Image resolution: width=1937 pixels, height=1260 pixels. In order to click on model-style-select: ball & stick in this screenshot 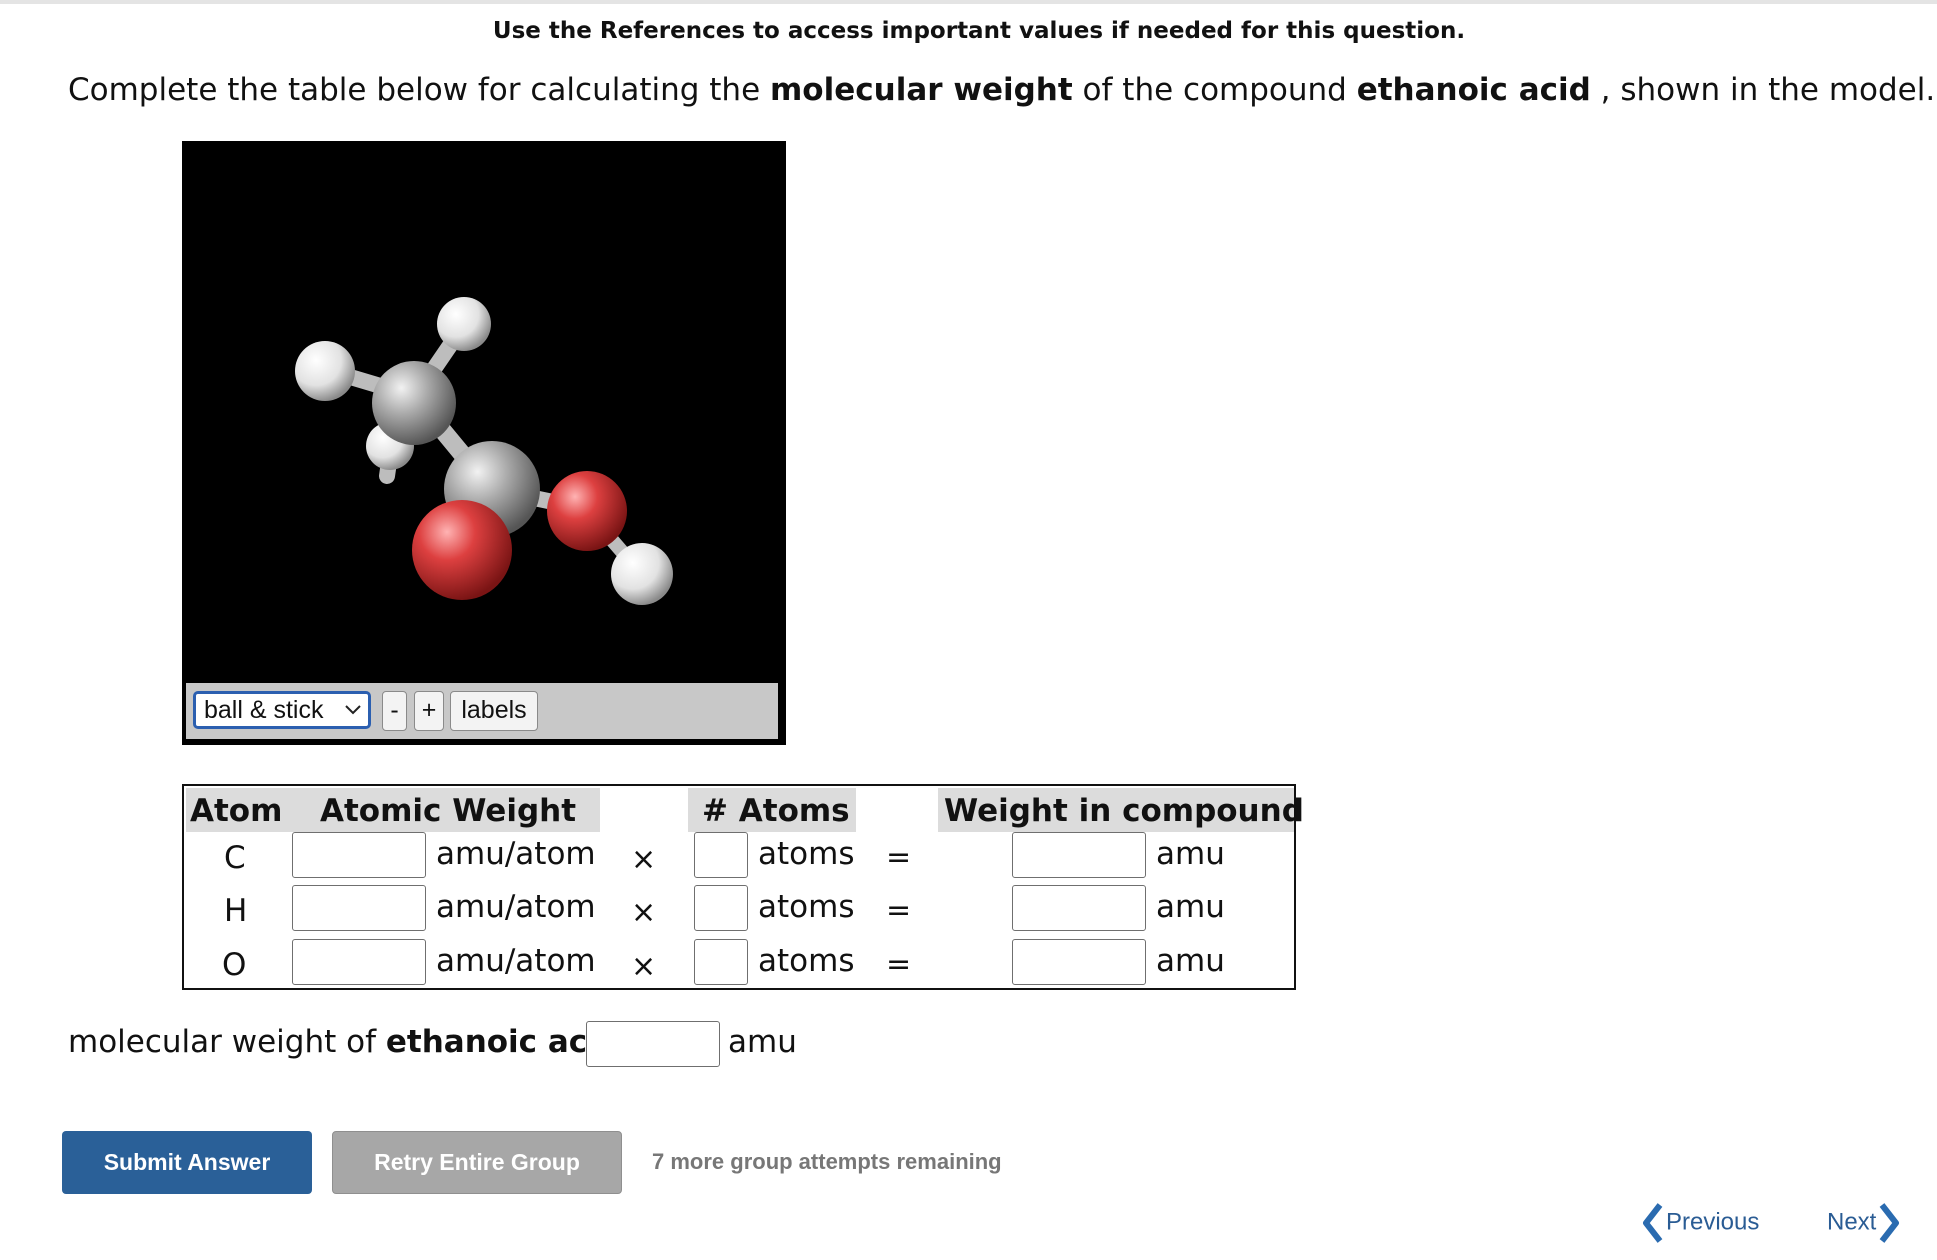, I will do `click(282, 710)`.